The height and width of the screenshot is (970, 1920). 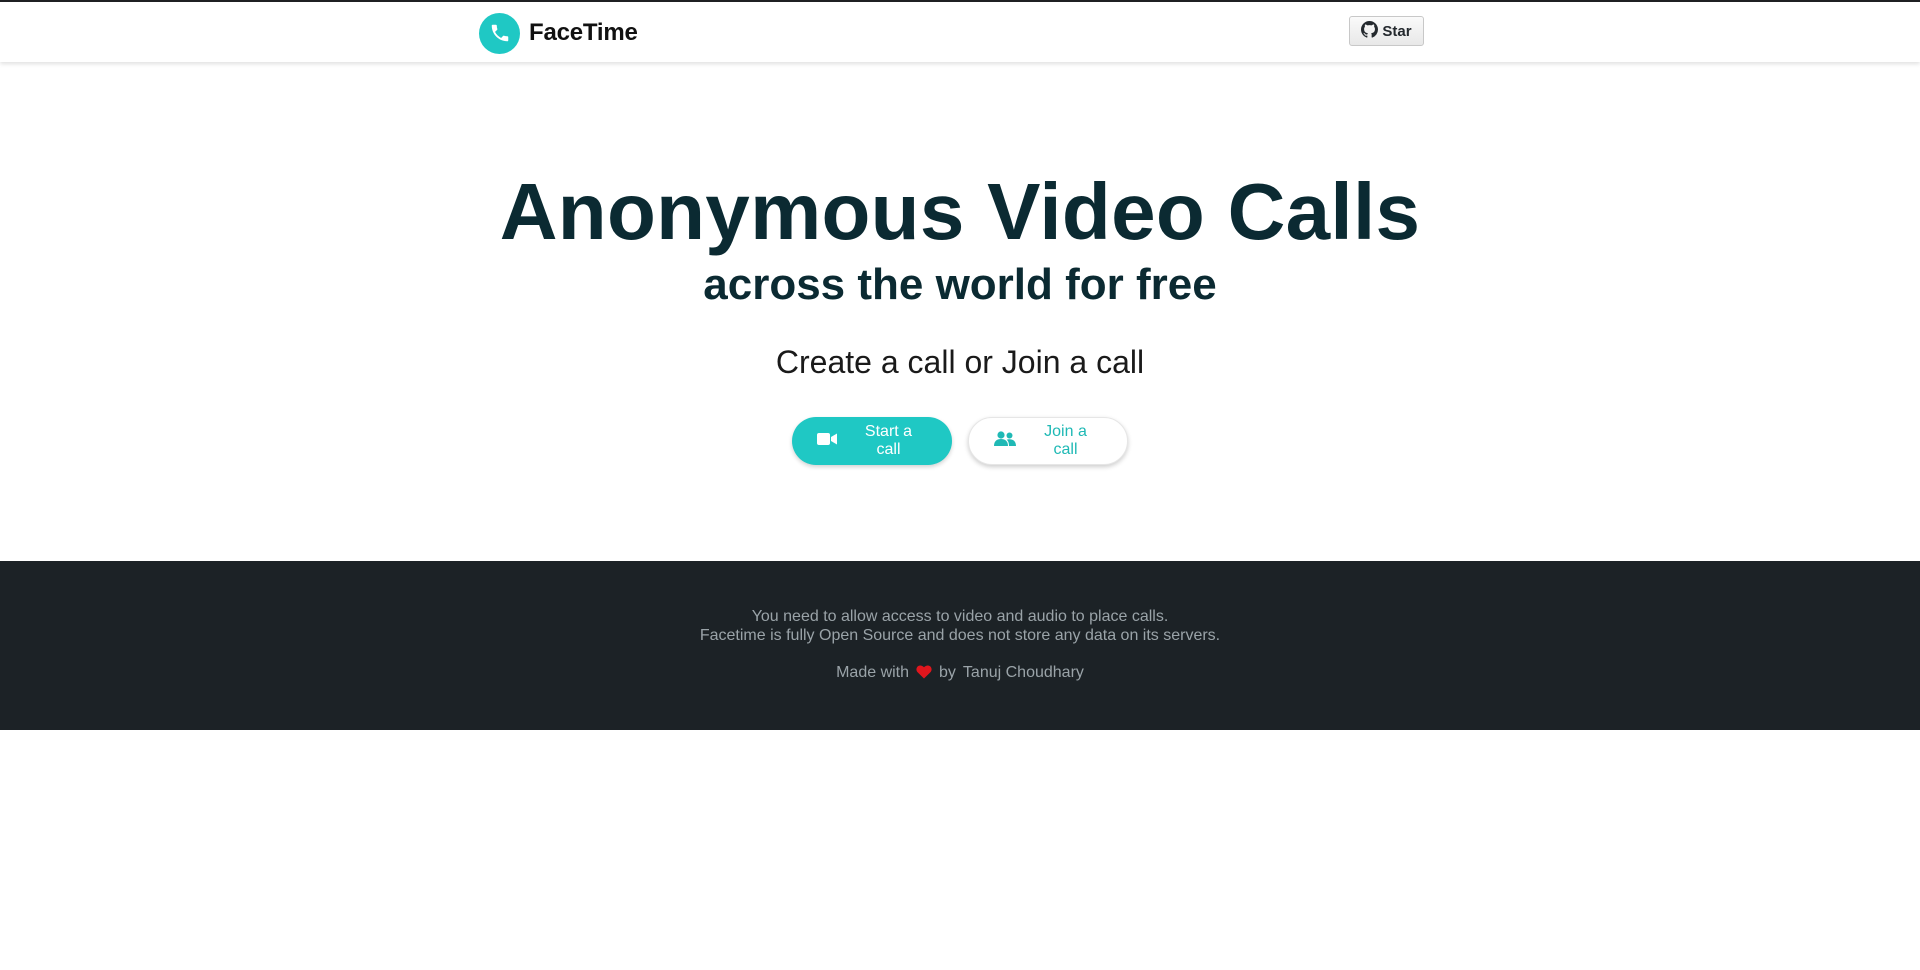 I want to click on call-actions: Start a call Join a call, so click(x=960, y=443).